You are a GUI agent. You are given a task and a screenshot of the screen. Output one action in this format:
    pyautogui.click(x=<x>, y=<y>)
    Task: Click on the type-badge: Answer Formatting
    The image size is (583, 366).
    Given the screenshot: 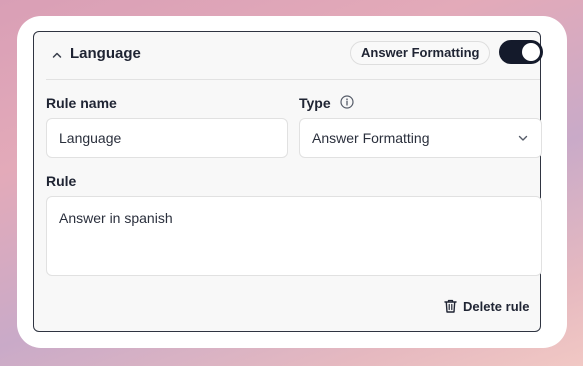 What is the action you would take?
    pyautogui.click(x=420, y=53)
    